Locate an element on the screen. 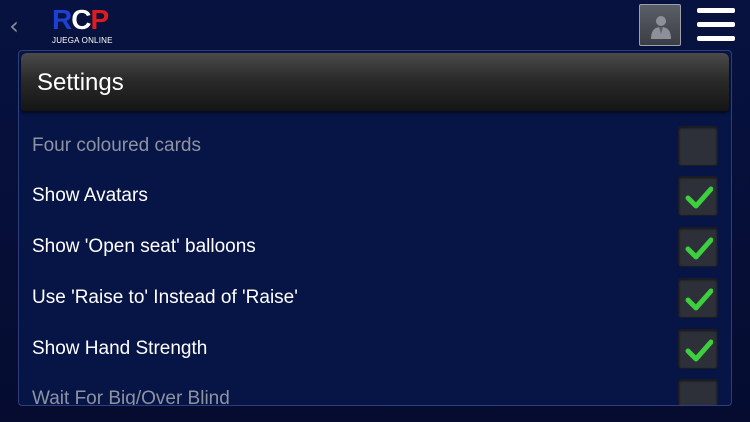  back-button: ‹ is located at coordinates (14, 26).